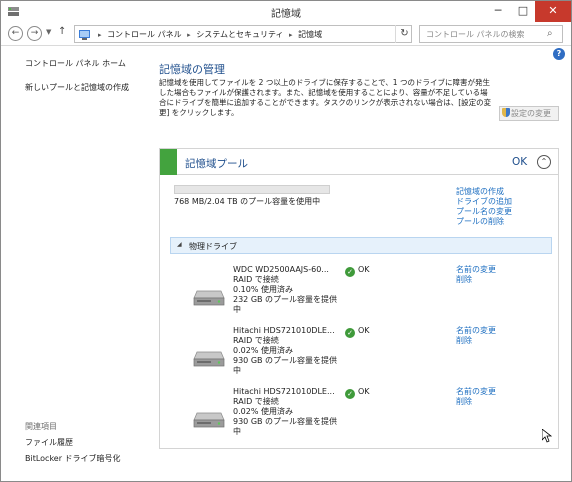  Describe the element at coordinates (484, 212) in the screenshot. I see `rename-pool-link: プール名の変更` at that location.